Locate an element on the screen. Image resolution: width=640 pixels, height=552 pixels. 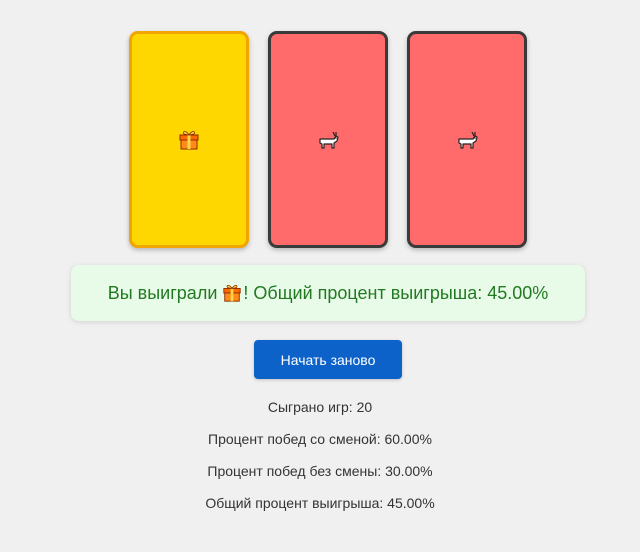
stat-overall-win-rate: Общий процент выигрыша: 45.00% is located at coordinates (320, 503).